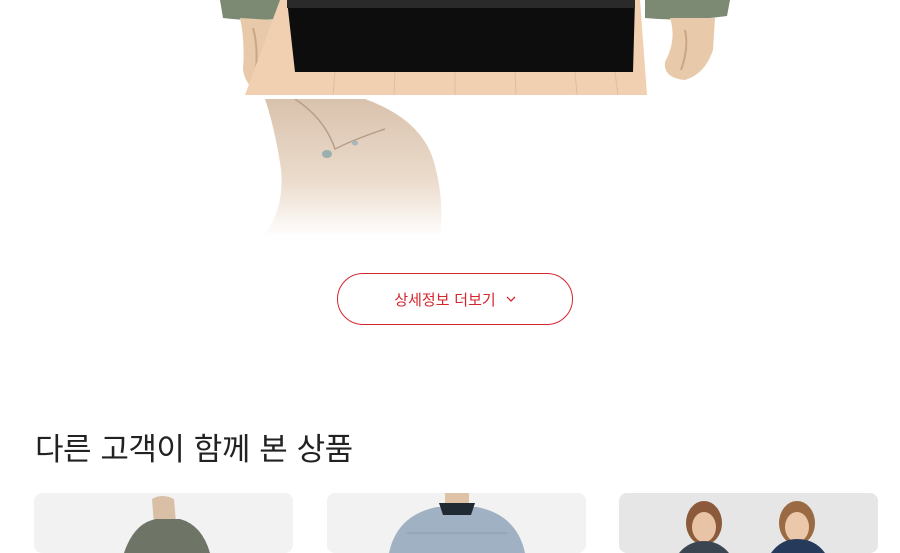  What do you see at coordinates (445, 299) in the screenshot?
I see `more-details-button-label: 상세정보 더보기` at bounding box center [445, 299].